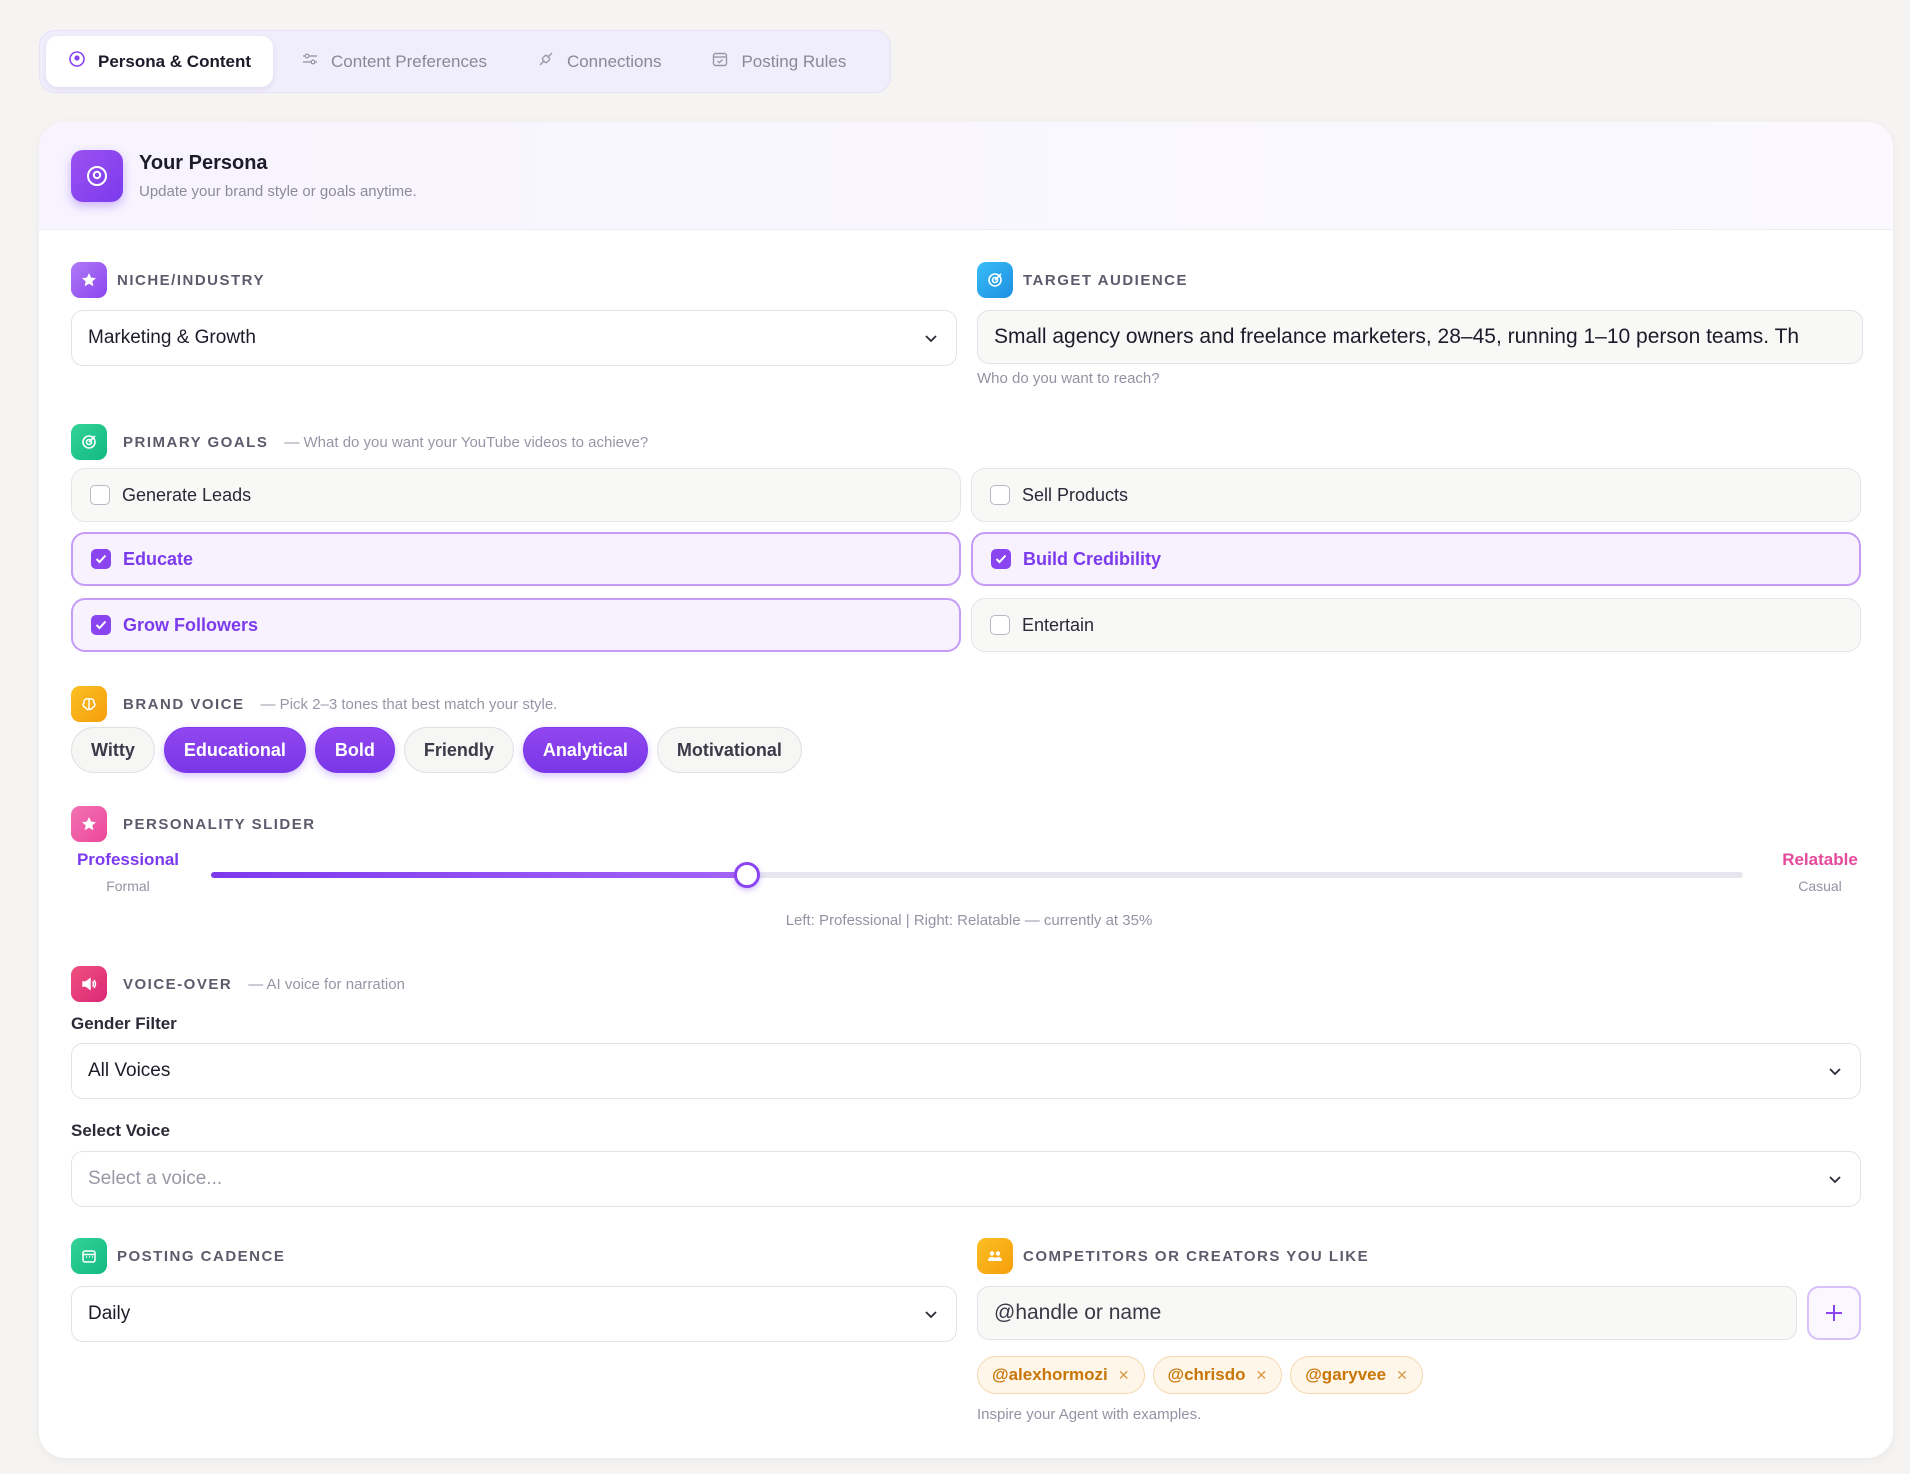  Describe the element at coordinates (238, 984) in the screenshot. I see `voiceover-label: VOICE-OVER — AI voice for narration` at that location.